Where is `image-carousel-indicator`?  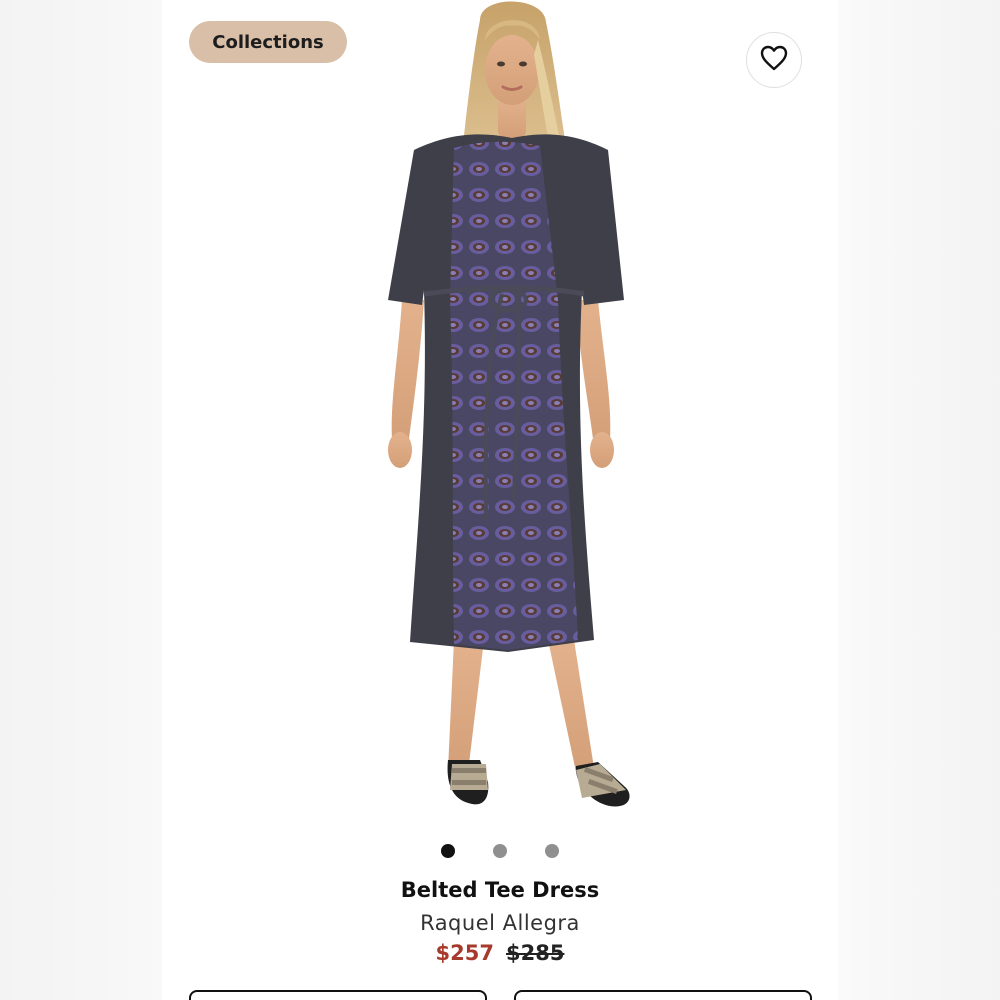 image-carousel-indicator is located at coordinates (500, 852).